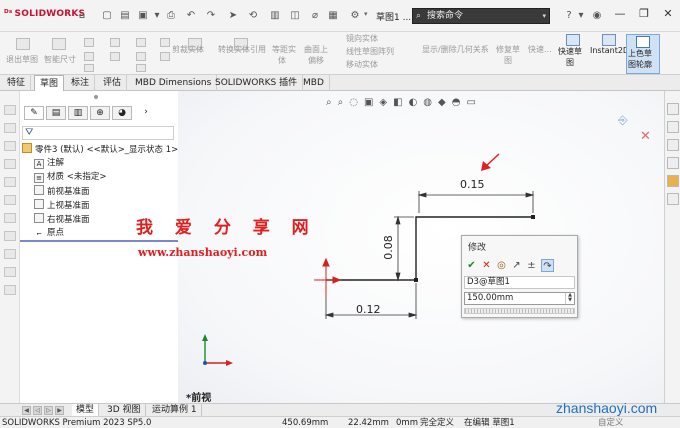  Describe the element at coordinates (516, 265) in the screenshot. I see `reverse-dimension-icon: ↗` at that location.